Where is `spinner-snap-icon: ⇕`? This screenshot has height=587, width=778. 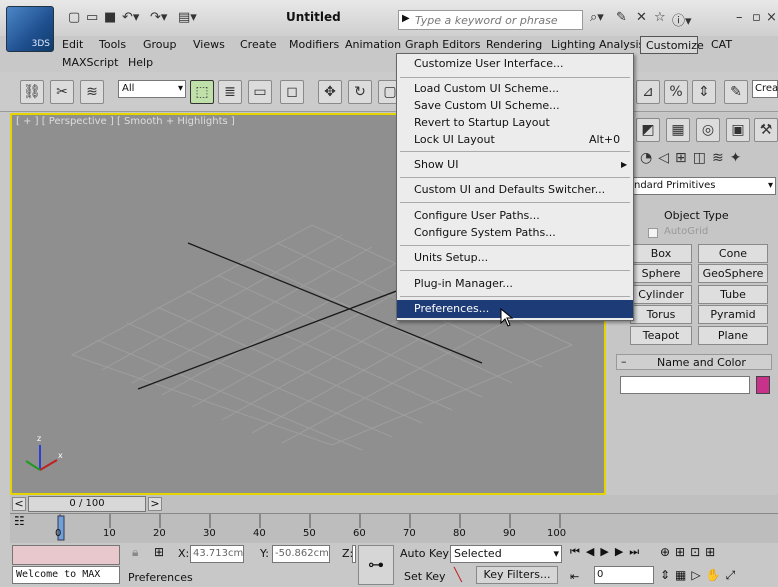
spinner-snap-icon: ⇕ is located at coordinates (704, 92).